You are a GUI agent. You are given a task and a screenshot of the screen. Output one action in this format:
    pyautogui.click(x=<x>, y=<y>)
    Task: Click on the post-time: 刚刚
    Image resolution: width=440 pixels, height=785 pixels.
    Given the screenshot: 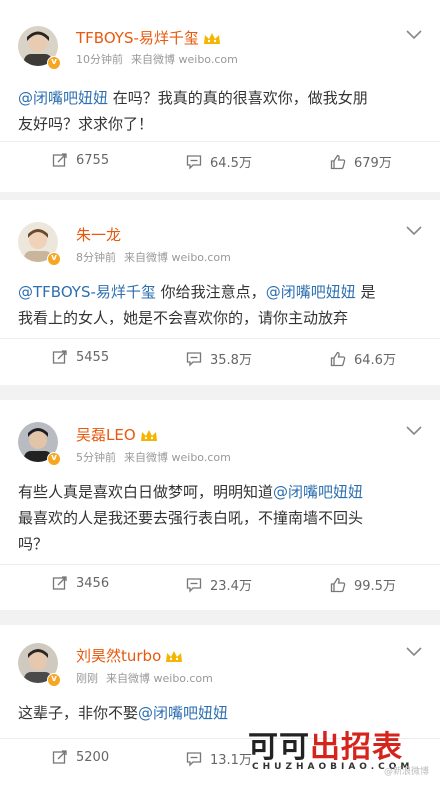 What is the action you would take?
    pyautogui.click(x=87, y=678)
    